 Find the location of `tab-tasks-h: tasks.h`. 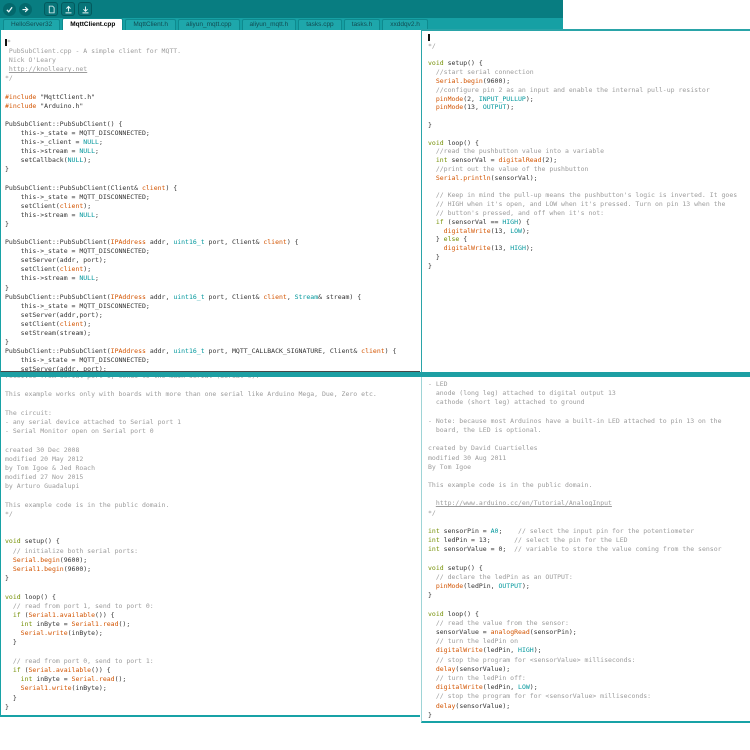

tab-tasks-h: tasks.h is located at coordinates (362, 24).